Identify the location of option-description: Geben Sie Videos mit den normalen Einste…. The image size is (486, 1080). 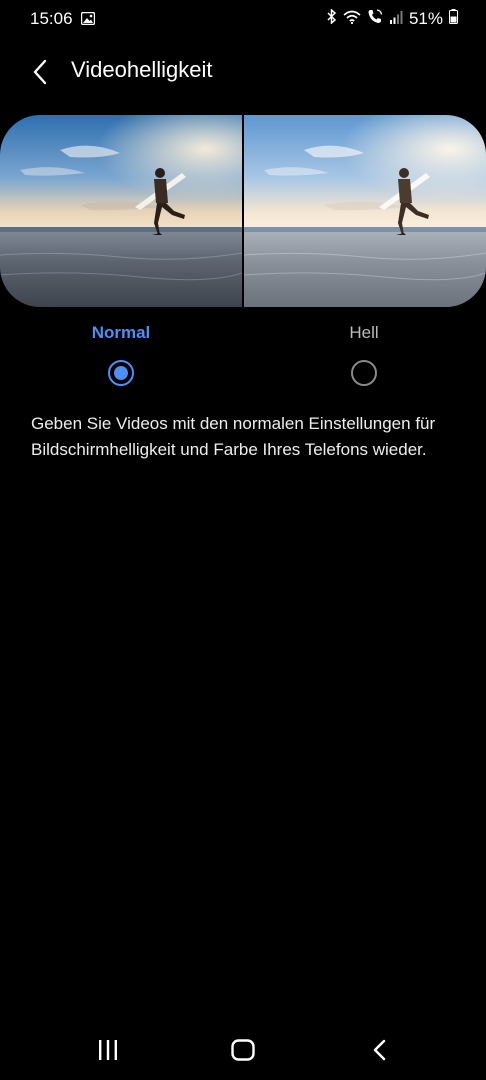
(233, 436).